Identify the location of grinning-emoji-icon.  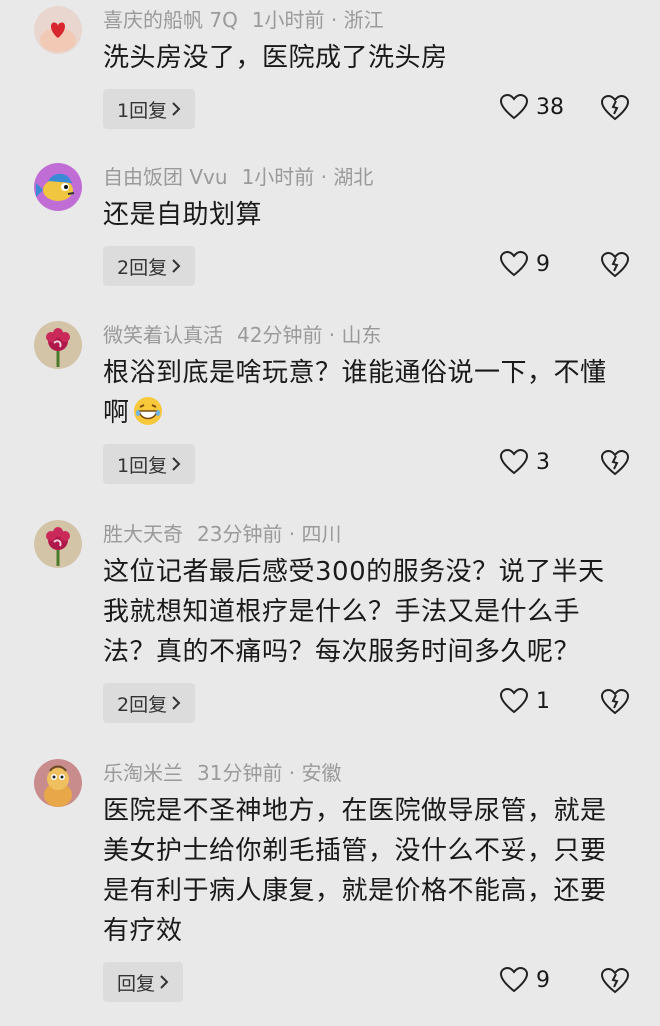
(148, 417).